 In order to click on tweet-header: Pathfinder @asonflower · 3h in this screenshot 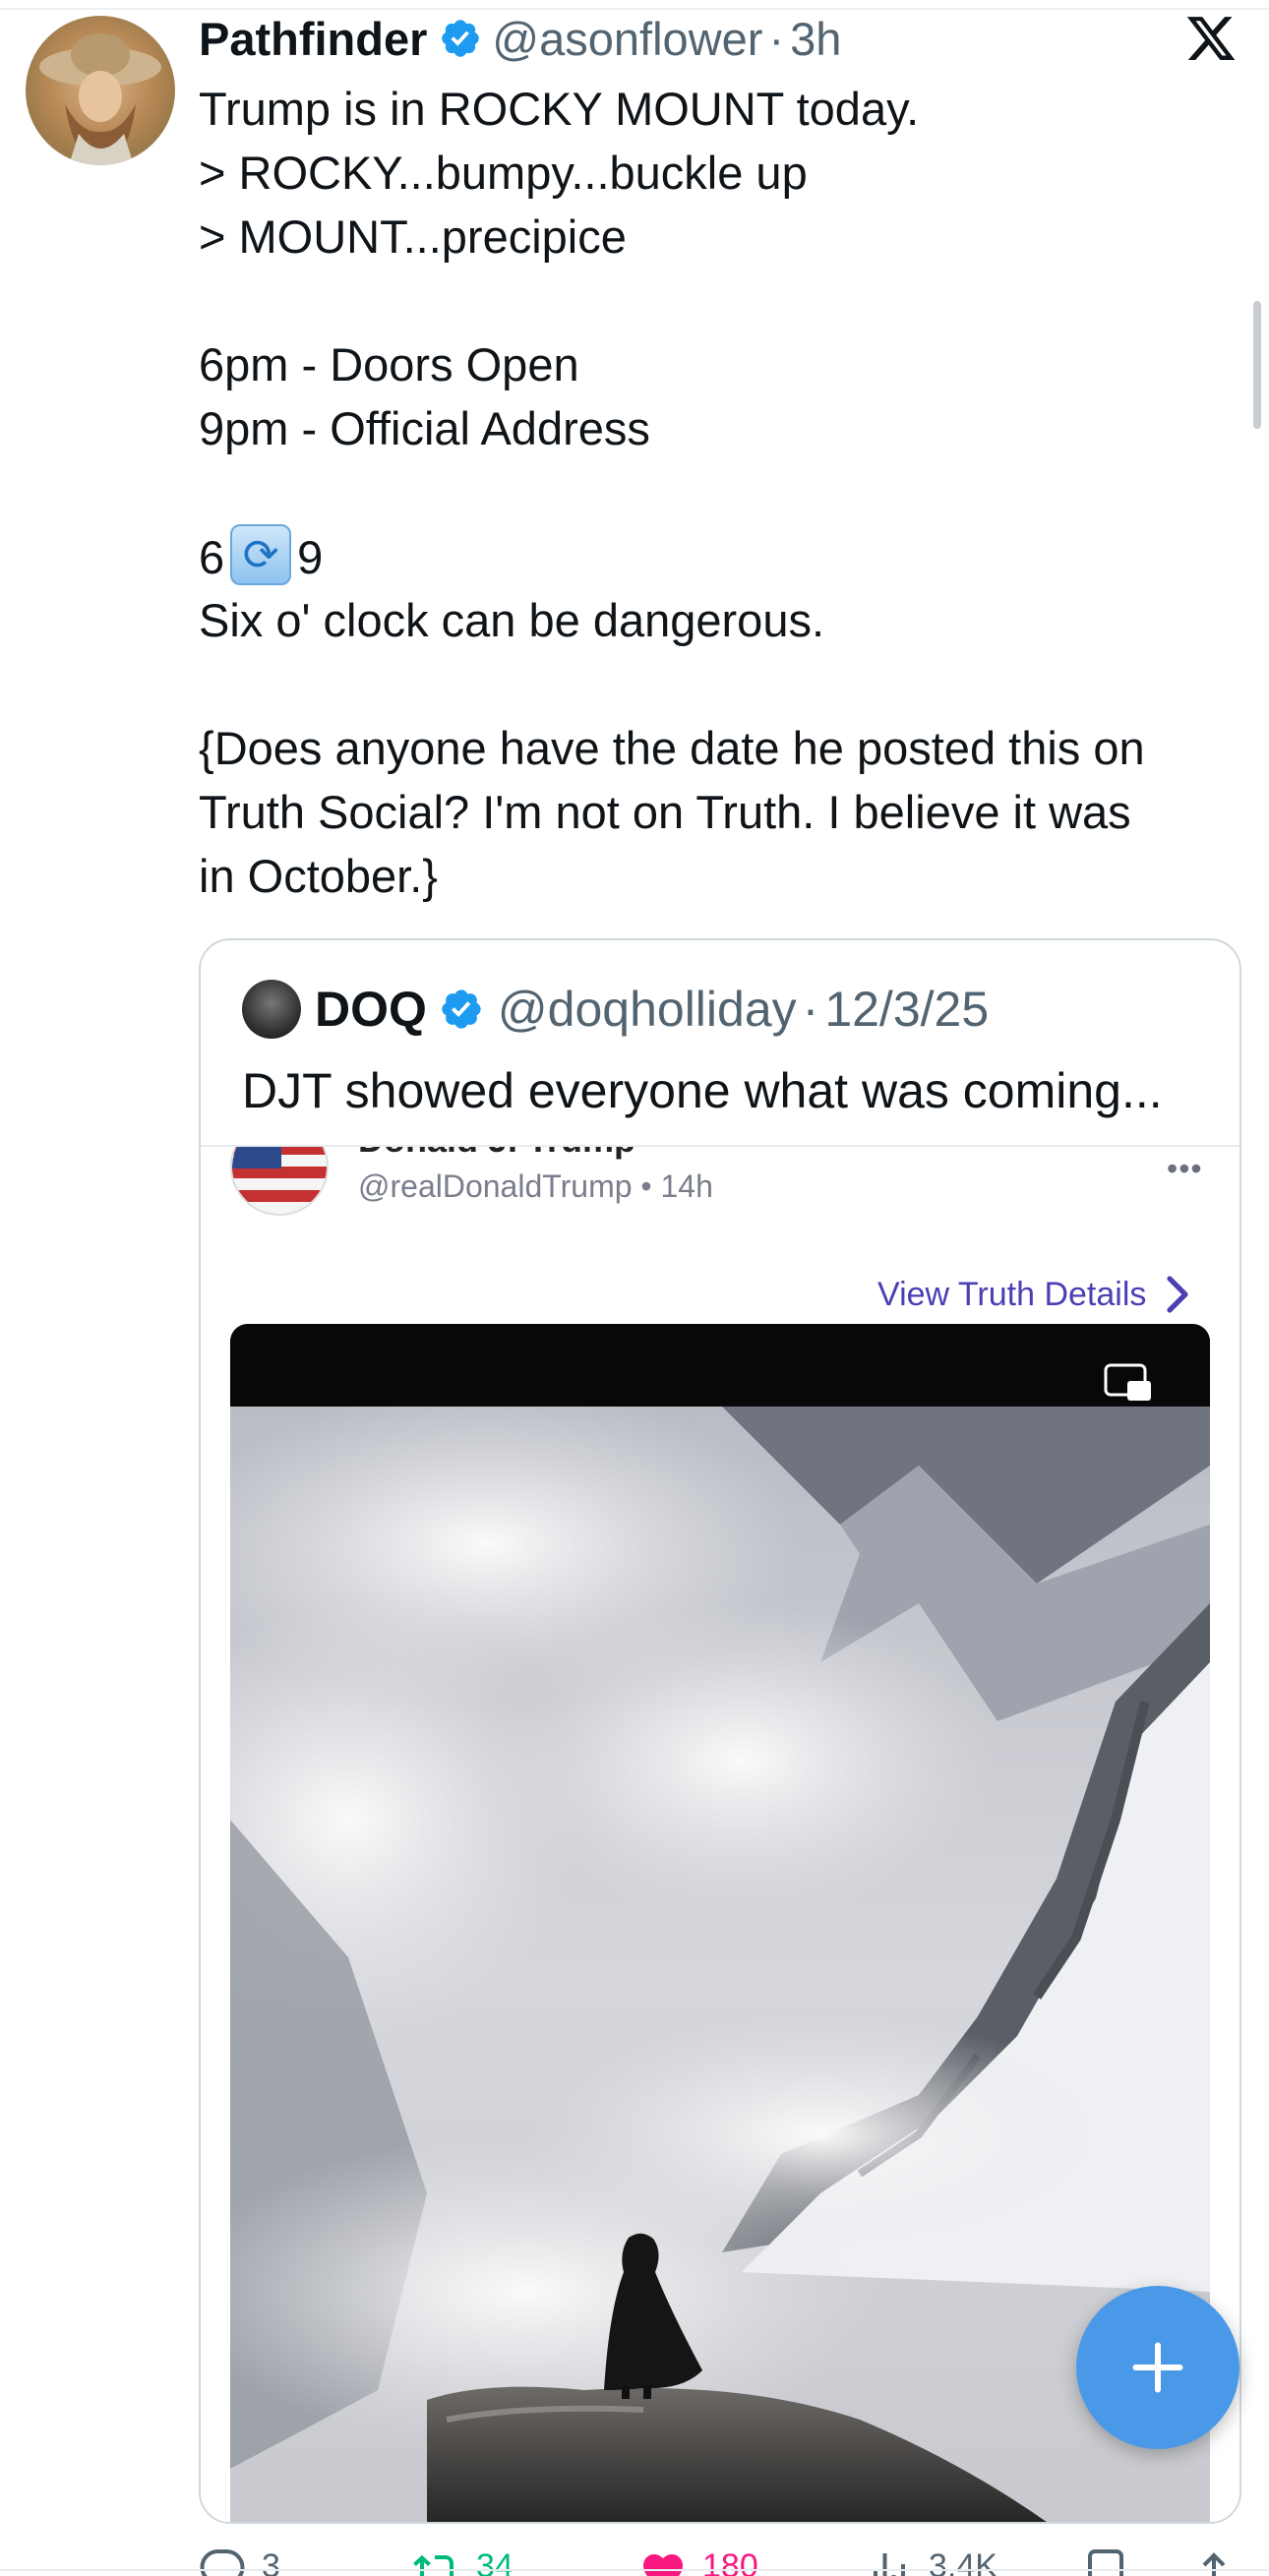, I will do `click(720, 39)`.